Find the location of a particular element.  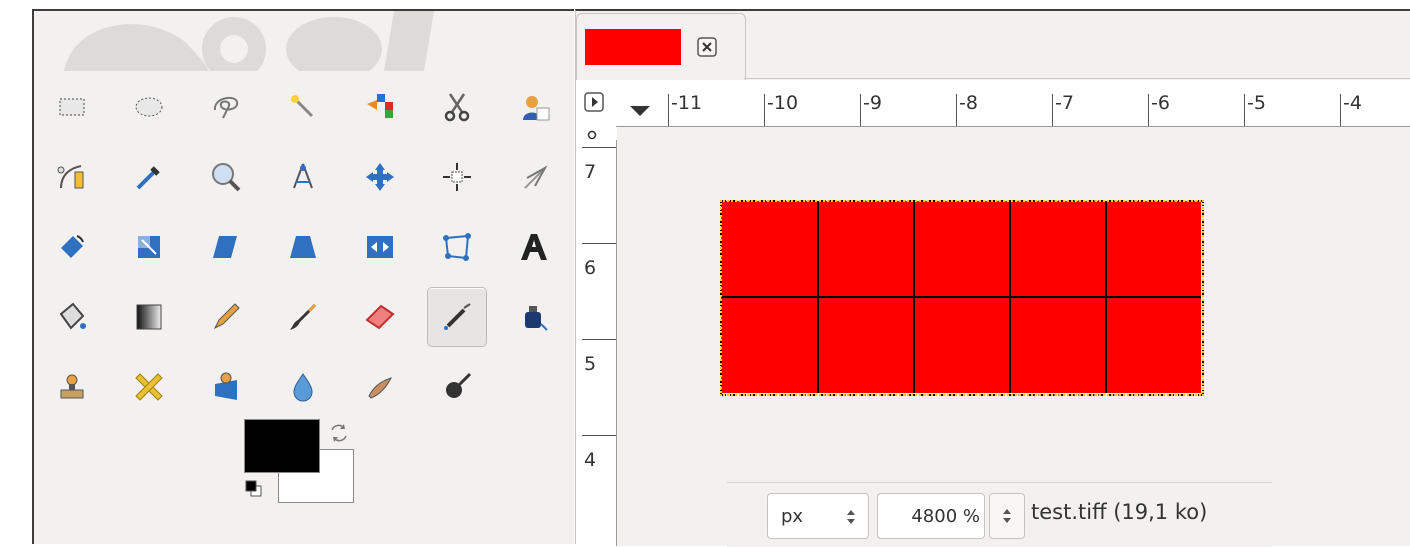

rotate-icon is located at coordinates (72, 246).